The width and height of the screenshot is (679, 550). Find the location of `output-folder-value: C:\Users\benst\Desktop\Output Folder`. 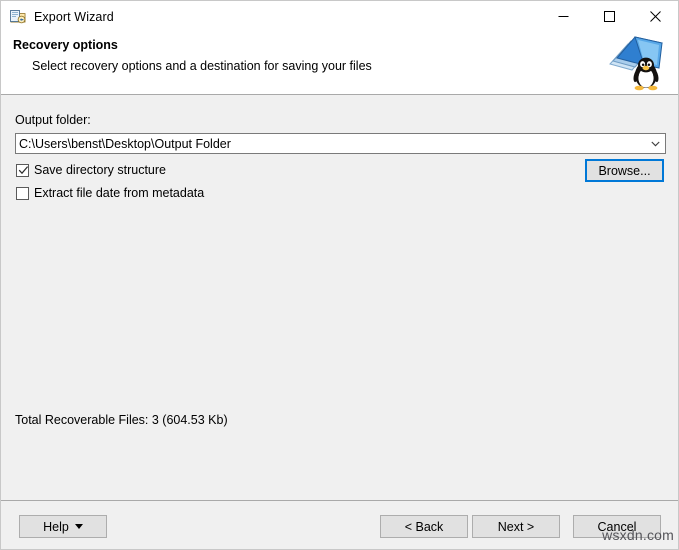

output-folder-value: C:\Users\benst\Desktop\Output Folder is located at coordinates (331, 144).